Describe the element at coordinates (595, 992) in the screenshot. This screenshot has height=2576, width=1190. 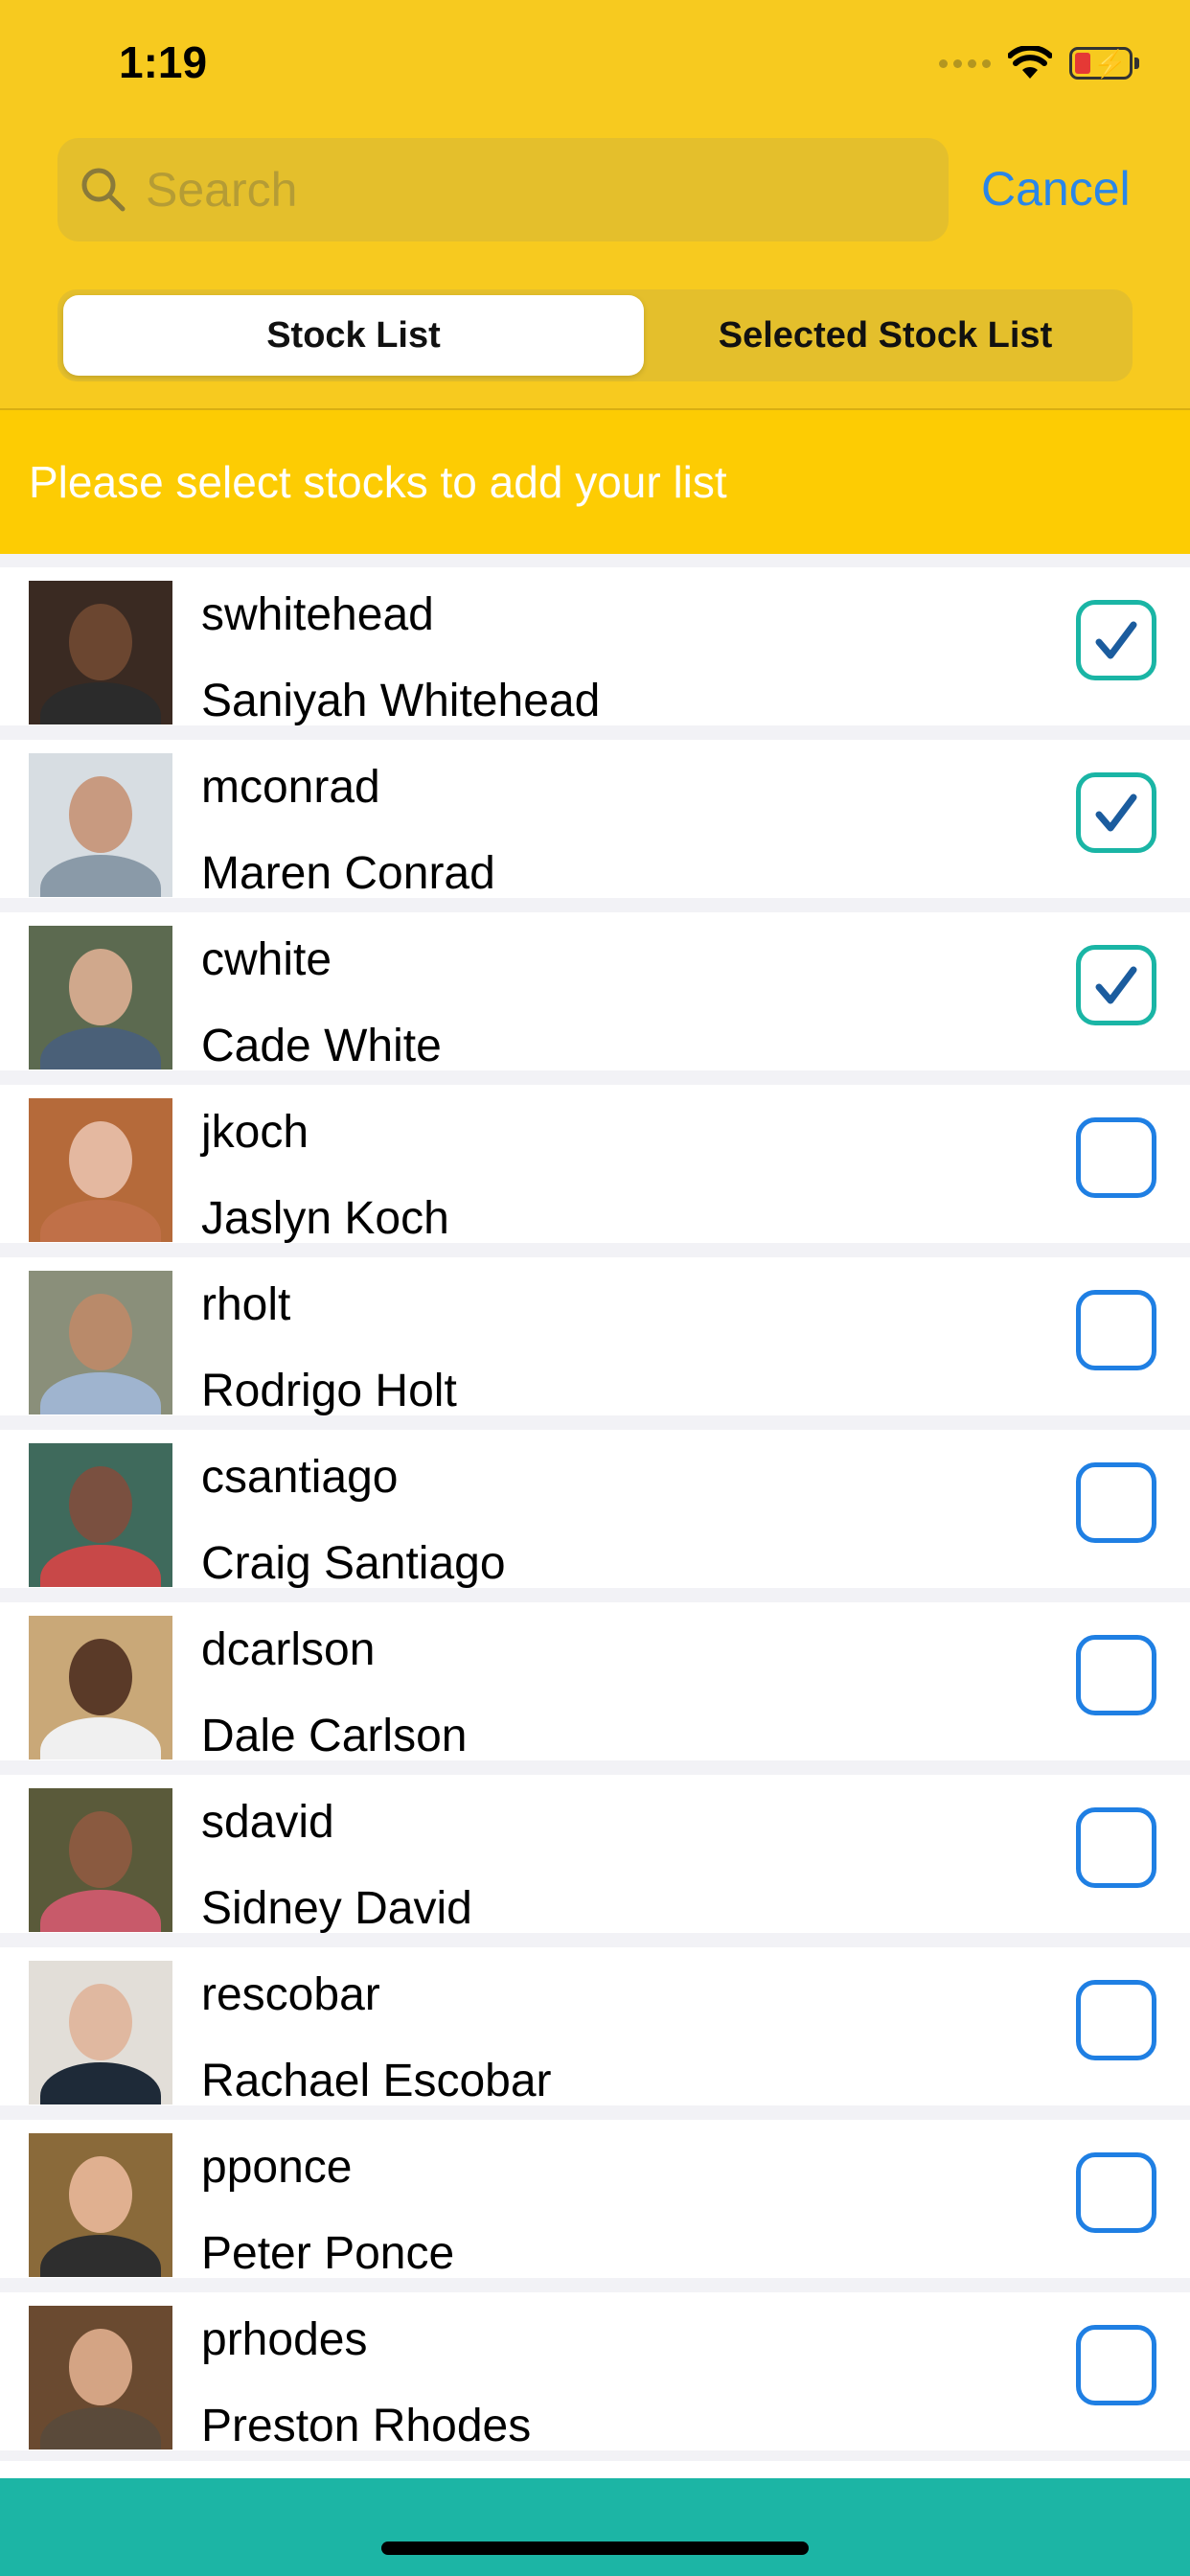
I see `list-item: cwhite Cade White` at that location.